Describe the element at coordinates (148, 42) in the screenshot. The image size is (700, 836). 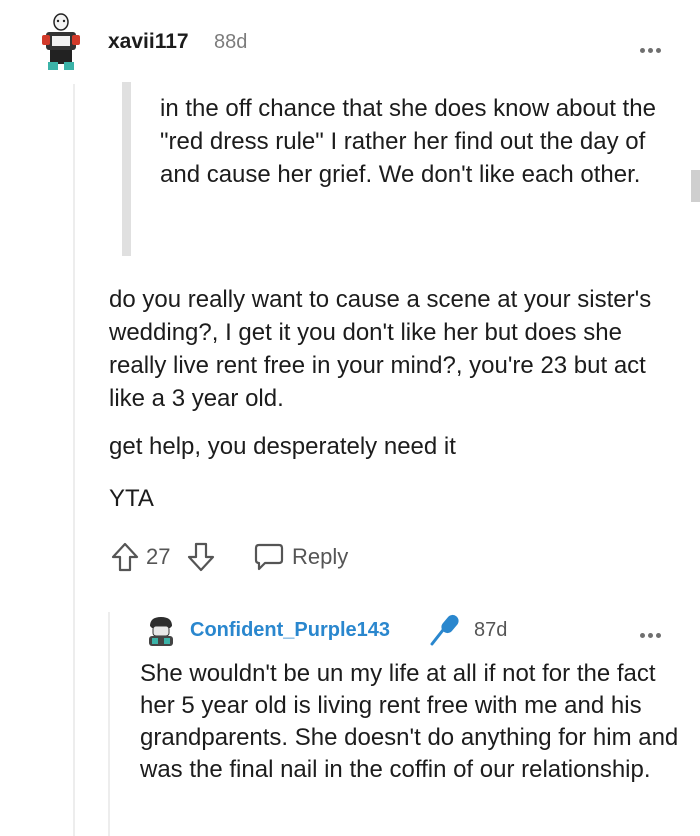
I see `comment-username: xavii117` at that location.